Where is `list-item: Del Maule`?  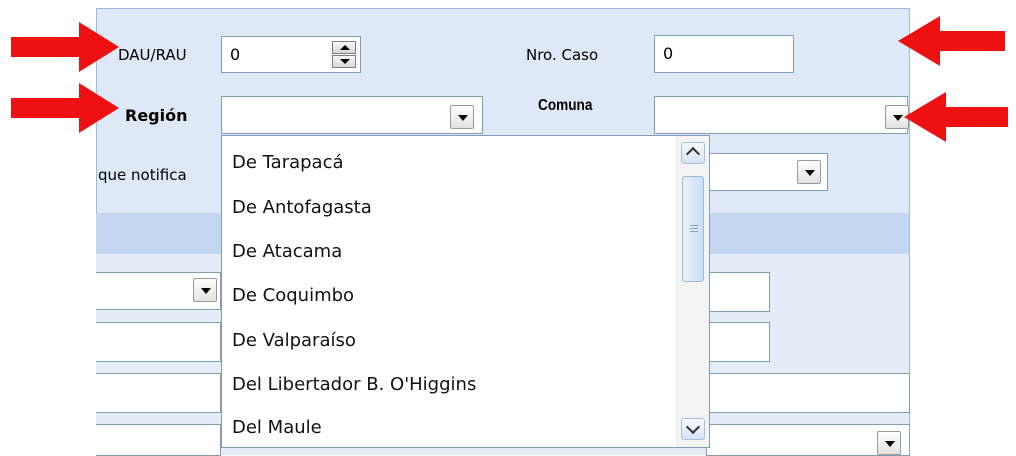 list-item: Del Maule is located at coordinates (277, 427).